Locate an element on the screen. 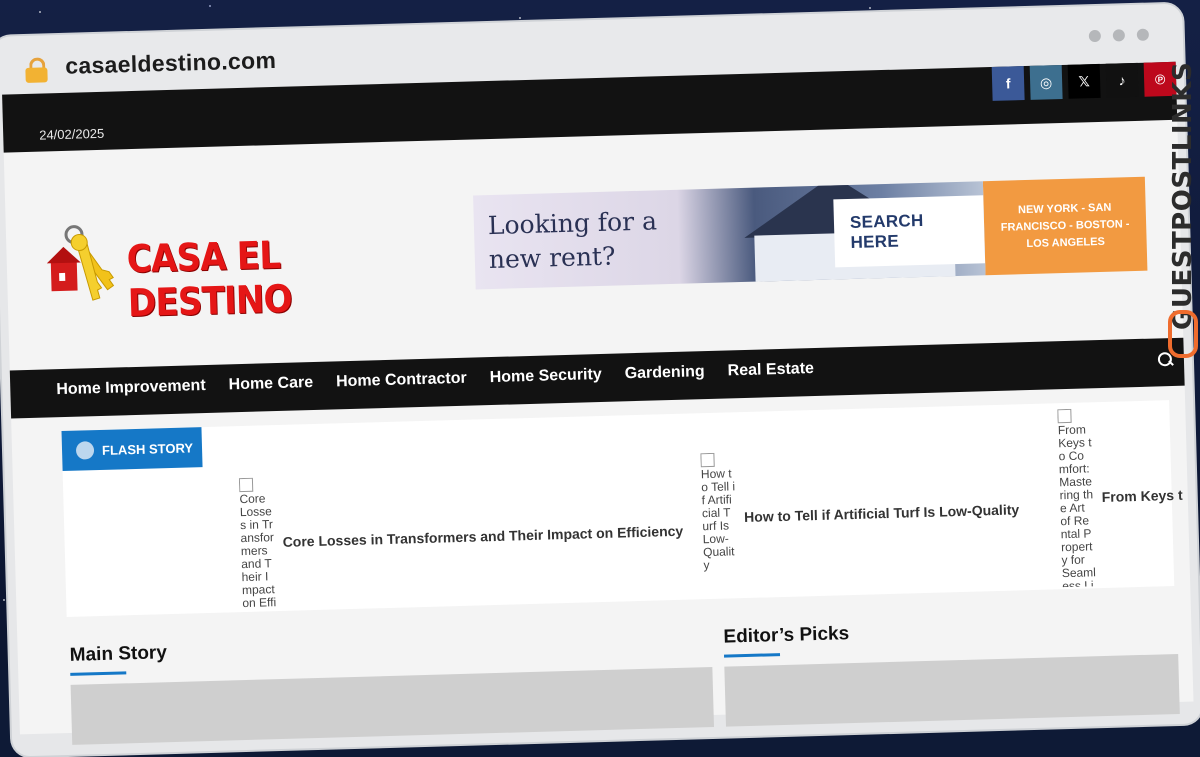  facebook-icon: f is located at coordinates (1008, 83).